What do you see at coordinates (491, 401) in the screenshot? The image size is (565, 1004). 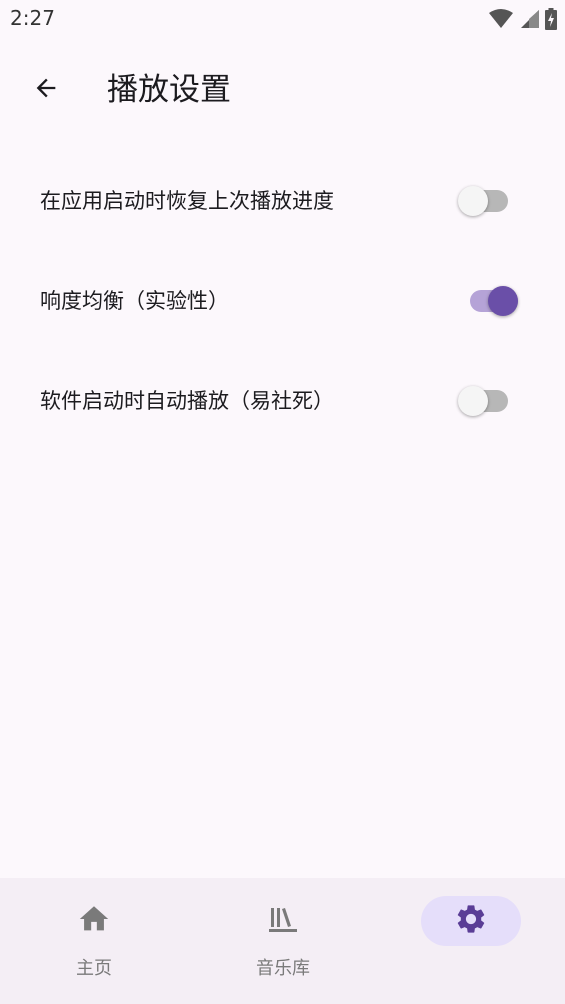 I see `autoplay-on-launch-switch` at bounding box center [491, 401].